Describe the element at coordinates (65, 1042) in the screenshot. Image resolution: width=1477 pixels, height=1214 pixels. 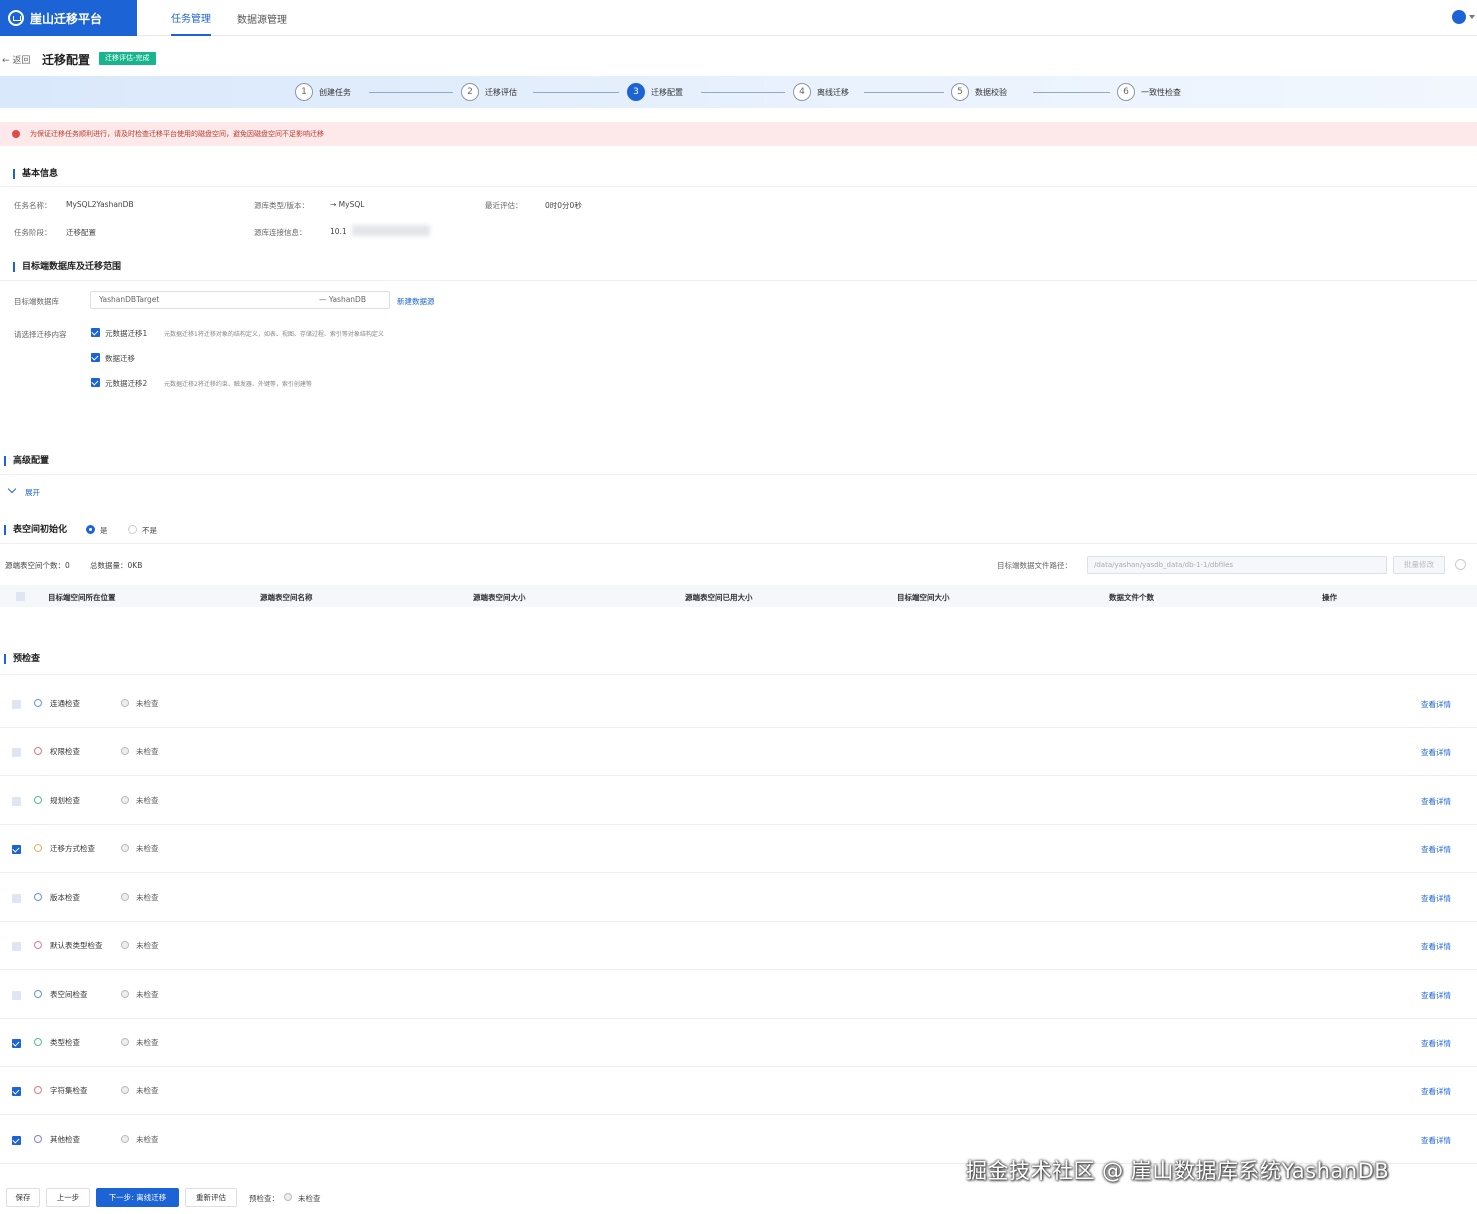
I see `check-item-name: 类型检查` at that location.